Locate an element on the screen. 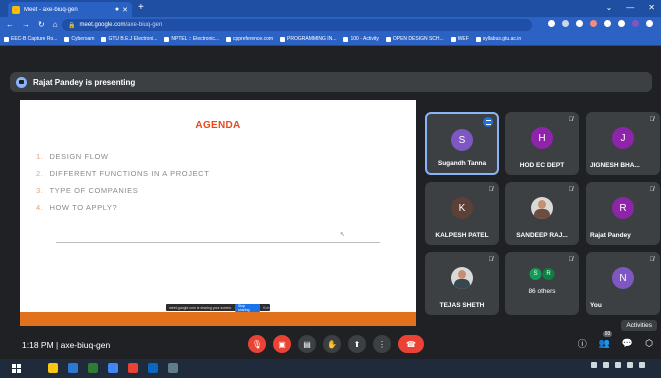 This screenshot has height=378, width=661. close-window-icon: ✕ is located at coordinates (651, 8).